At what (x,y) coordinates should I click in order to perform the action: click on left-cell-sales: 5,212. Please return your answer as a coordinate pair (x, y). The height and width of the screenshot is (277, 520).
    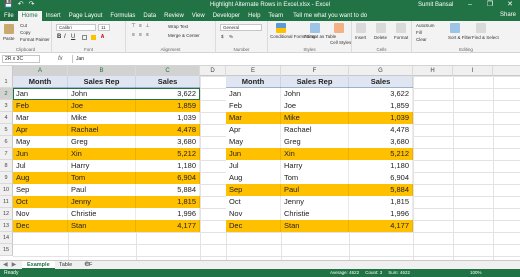
    Looking at the image, I should click on (168, 154).